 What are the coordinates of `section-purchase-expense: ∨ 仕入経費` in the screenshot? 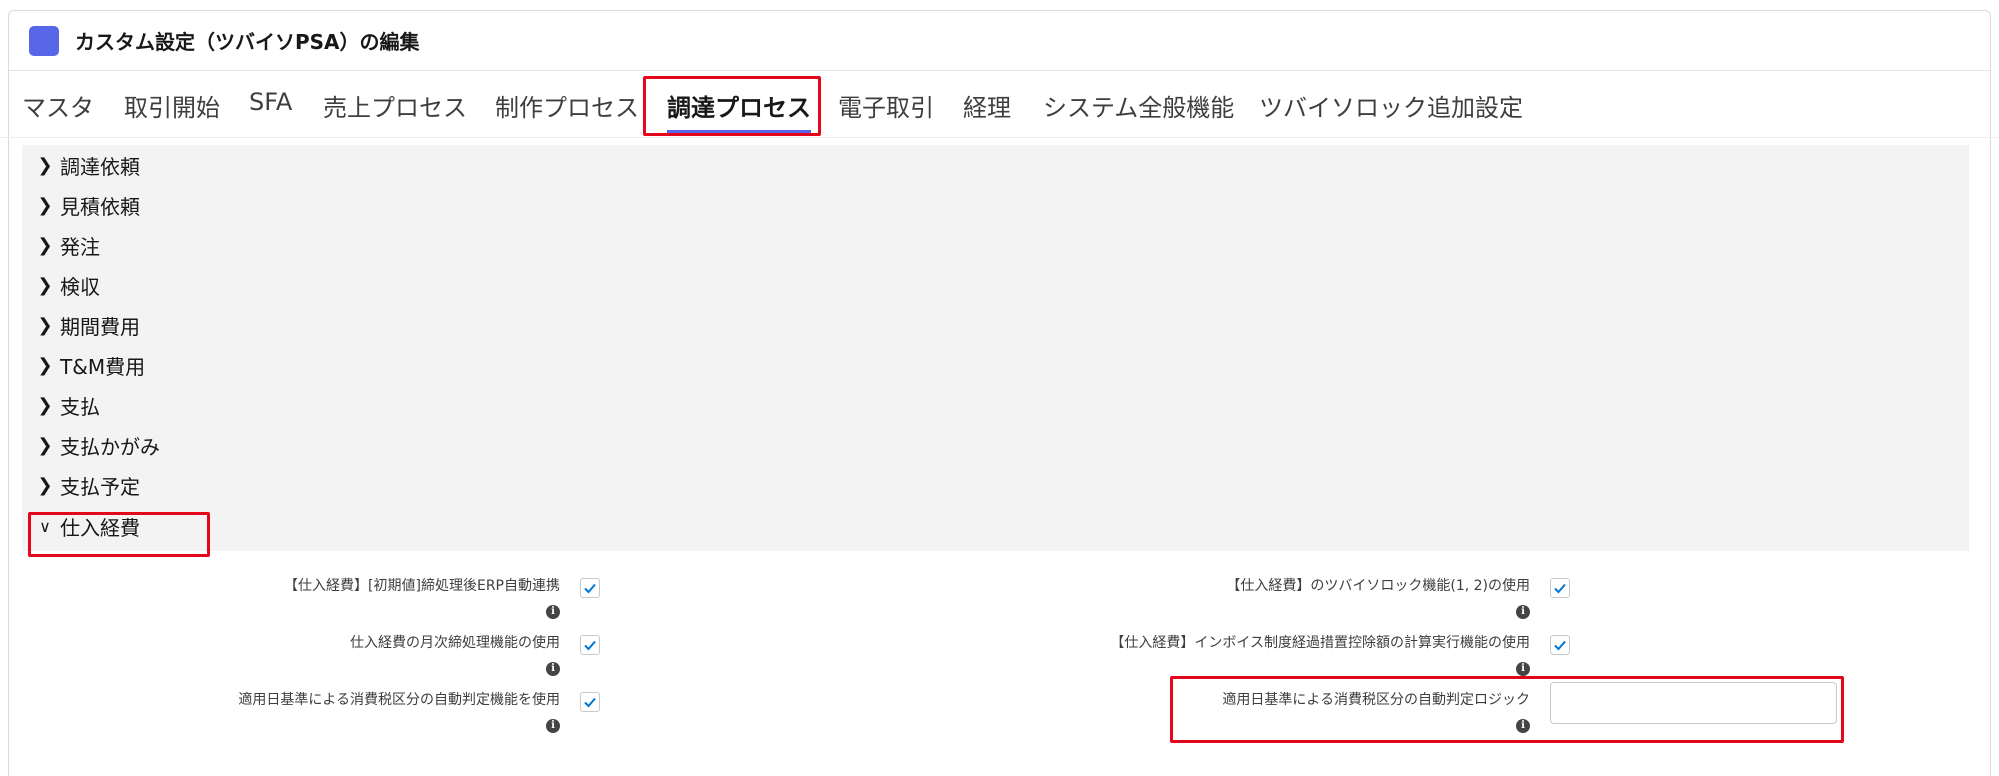 It's located at (995, 526).